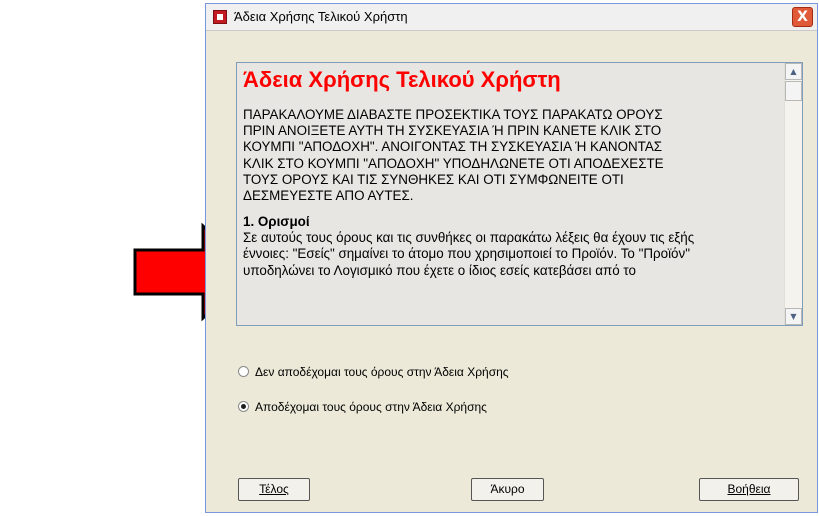 The image size is (819, 516). I want to click on help-button: Βοήθεια, so click(749, 489).